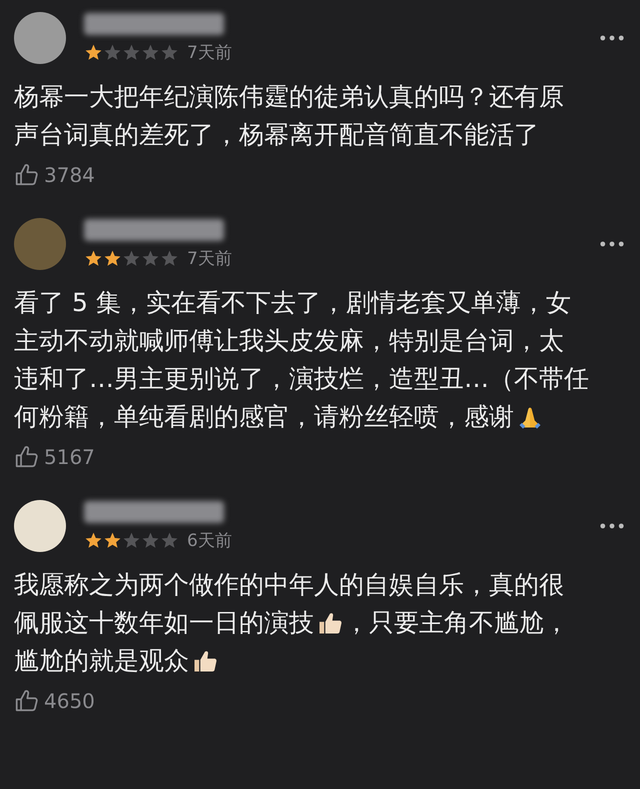 This screenshot has height=789, width=640. Describe the element at coordinates (164, 623) in the screenshot. I see `review-text: 佩服这十数年如一日的演技` at that location.